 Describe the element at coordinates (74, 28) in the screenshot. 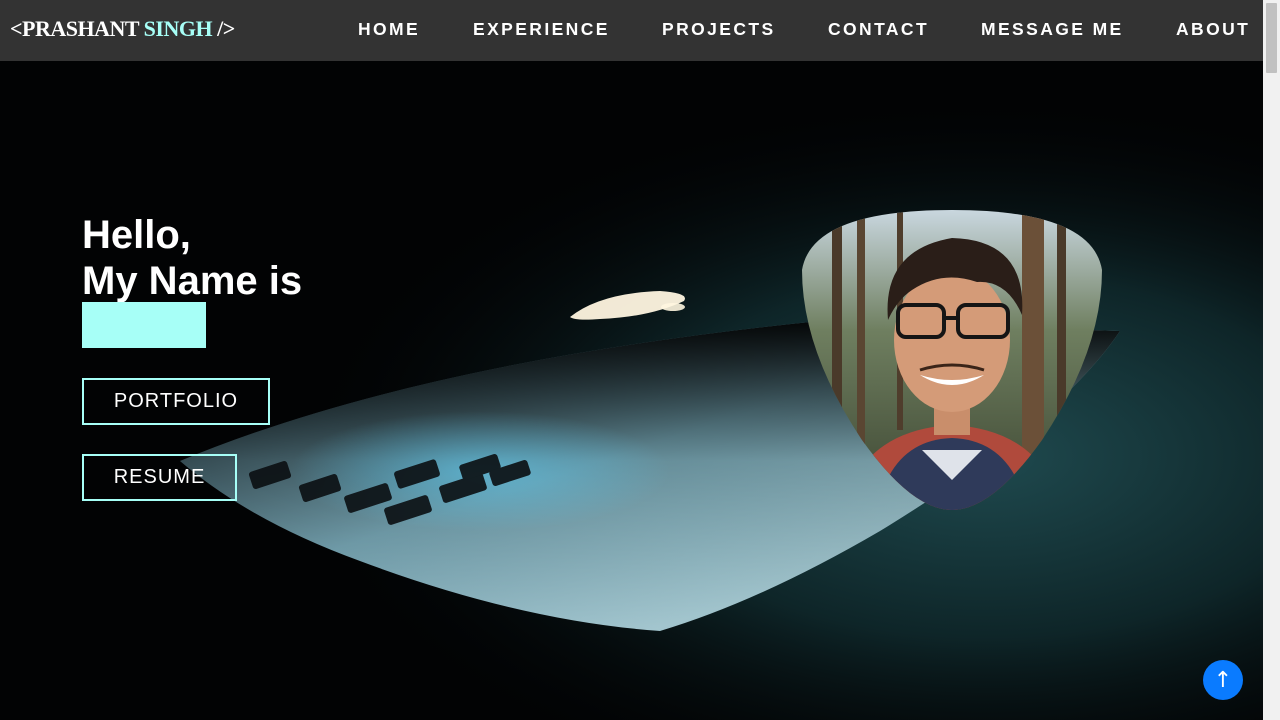

I see `logo-prefix: <PRASHANT` at that location.